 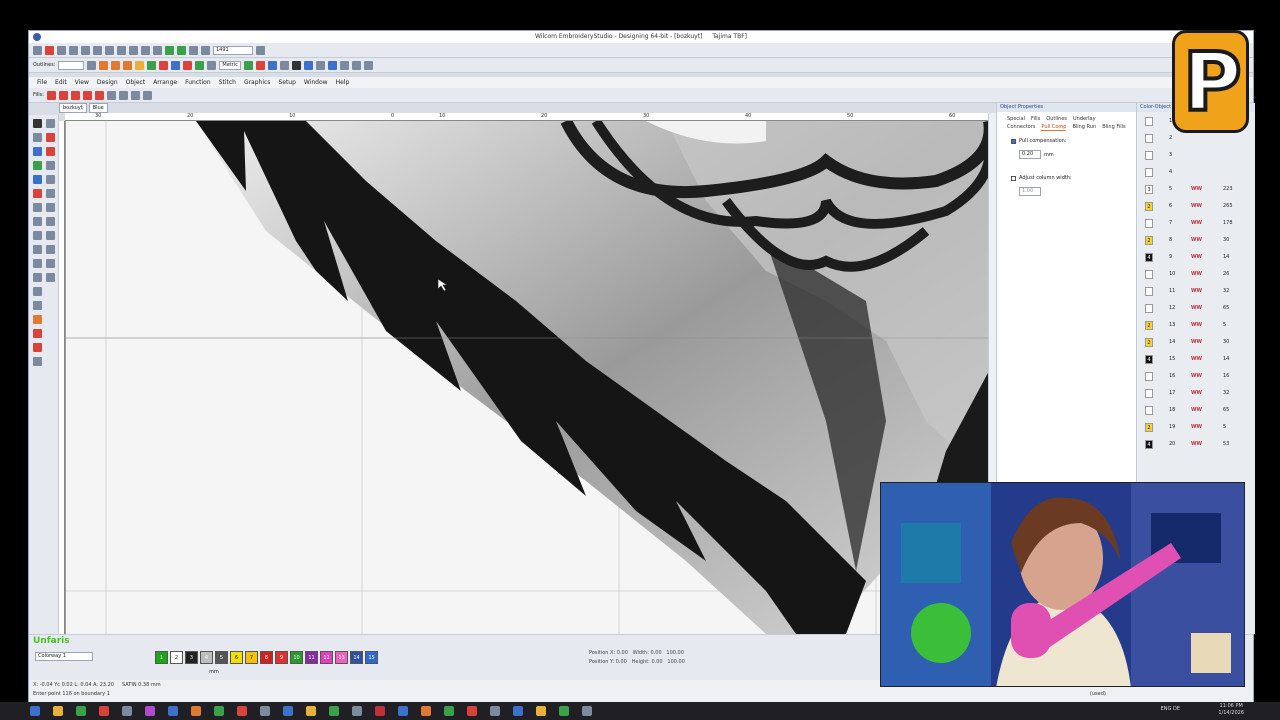 What do you see at coordinates (37, 207) in the screenshot?
I see `rect-icon` at bounding box center [37, 207].